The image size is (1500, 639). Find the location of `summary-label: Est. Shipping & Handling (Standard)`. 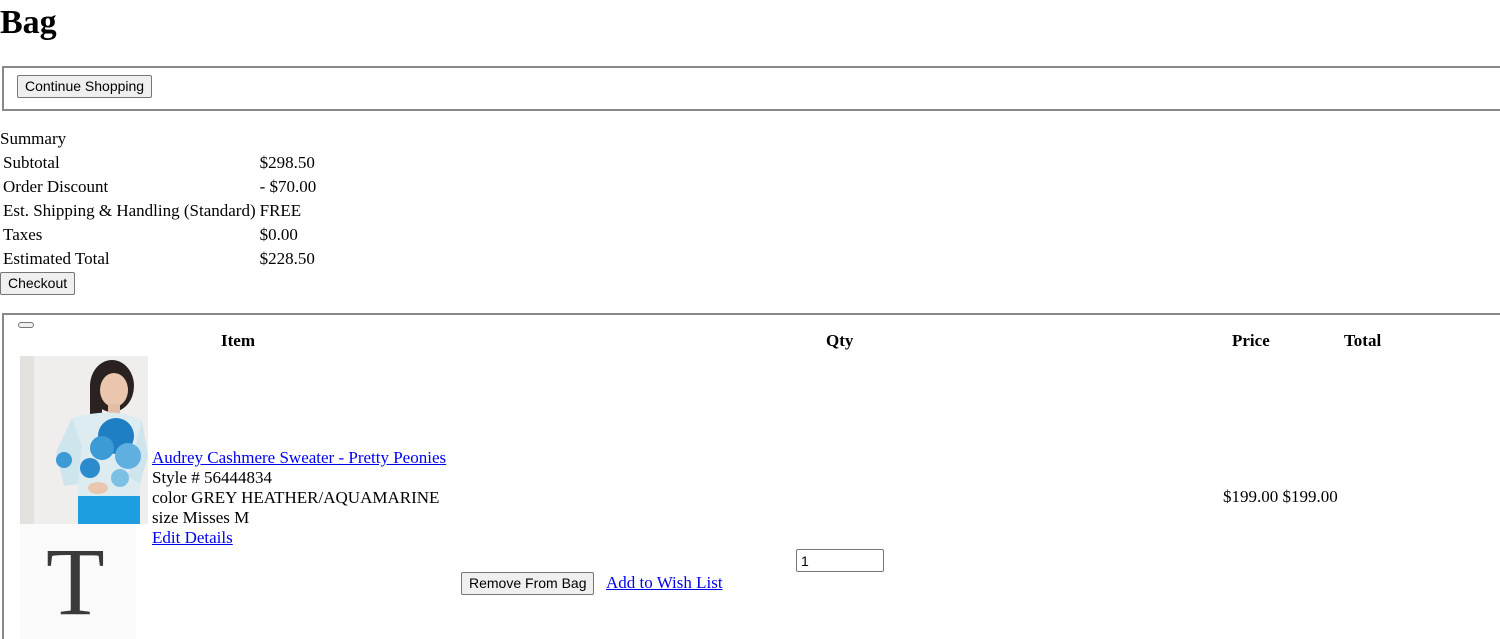

summary-label: Est. Shipping & Handling (Standard) is located at coordinates (129, 210).